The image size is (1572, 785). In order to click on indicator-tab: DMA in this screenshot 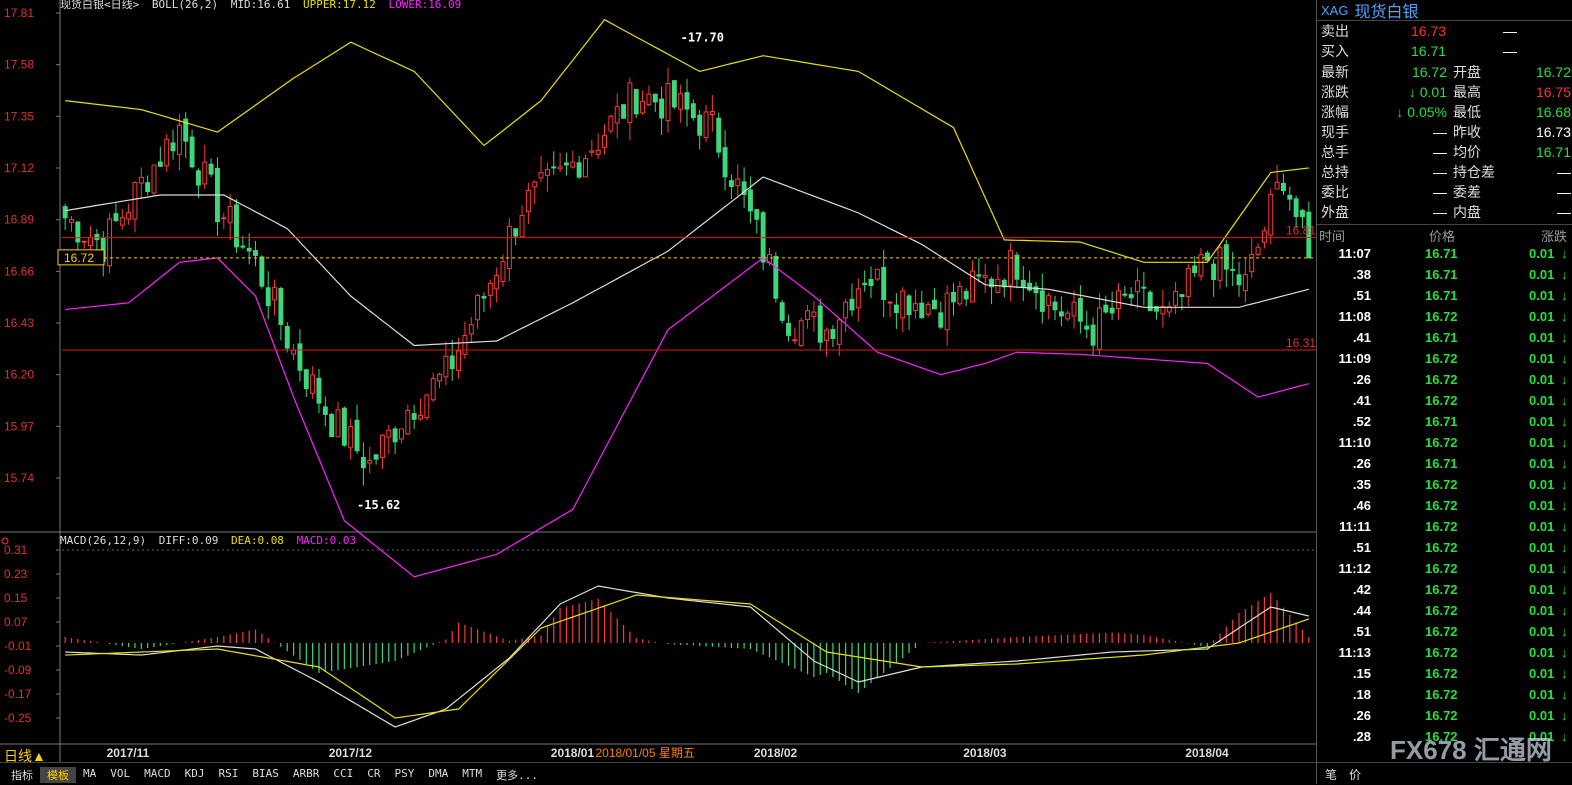, I will do `click(438, 775)`.